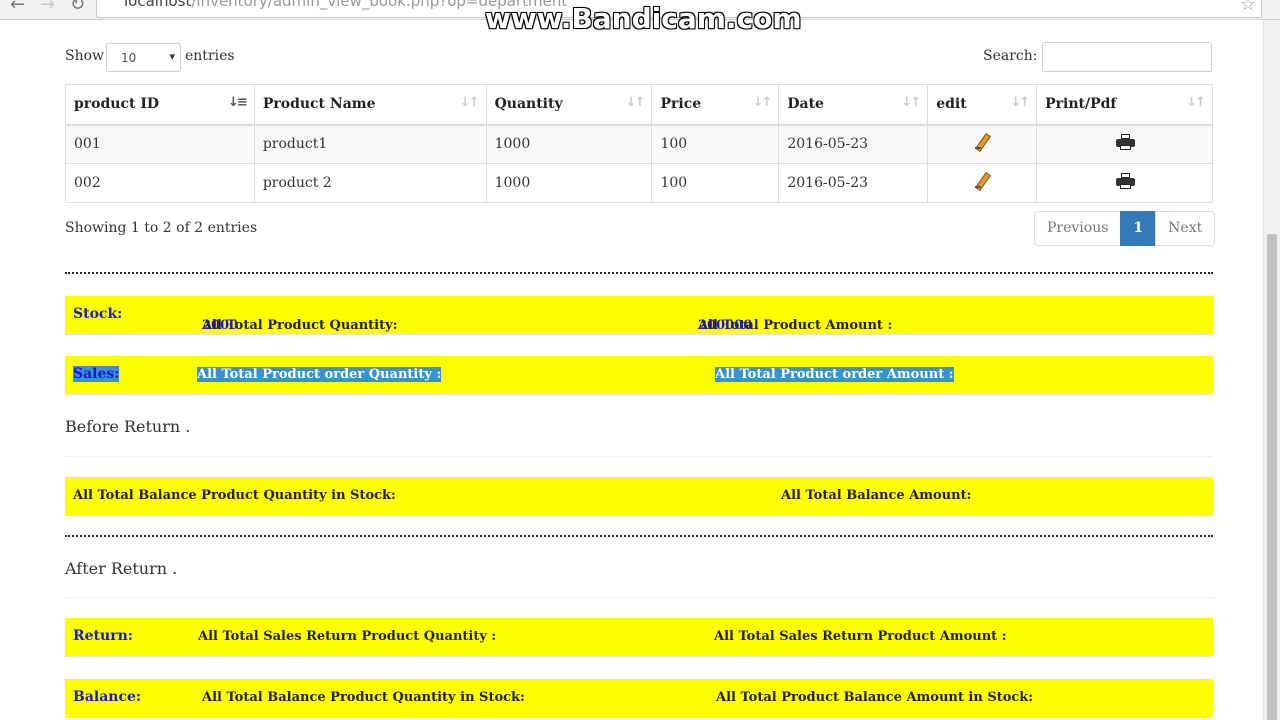 The height and width of the screenshot is (720, 1280). What do you see at coordinates (161, 228) in the screenshot?
I see `table-info: Showing 1 to 2 of 2 entries` at bounding box center [161, 228].